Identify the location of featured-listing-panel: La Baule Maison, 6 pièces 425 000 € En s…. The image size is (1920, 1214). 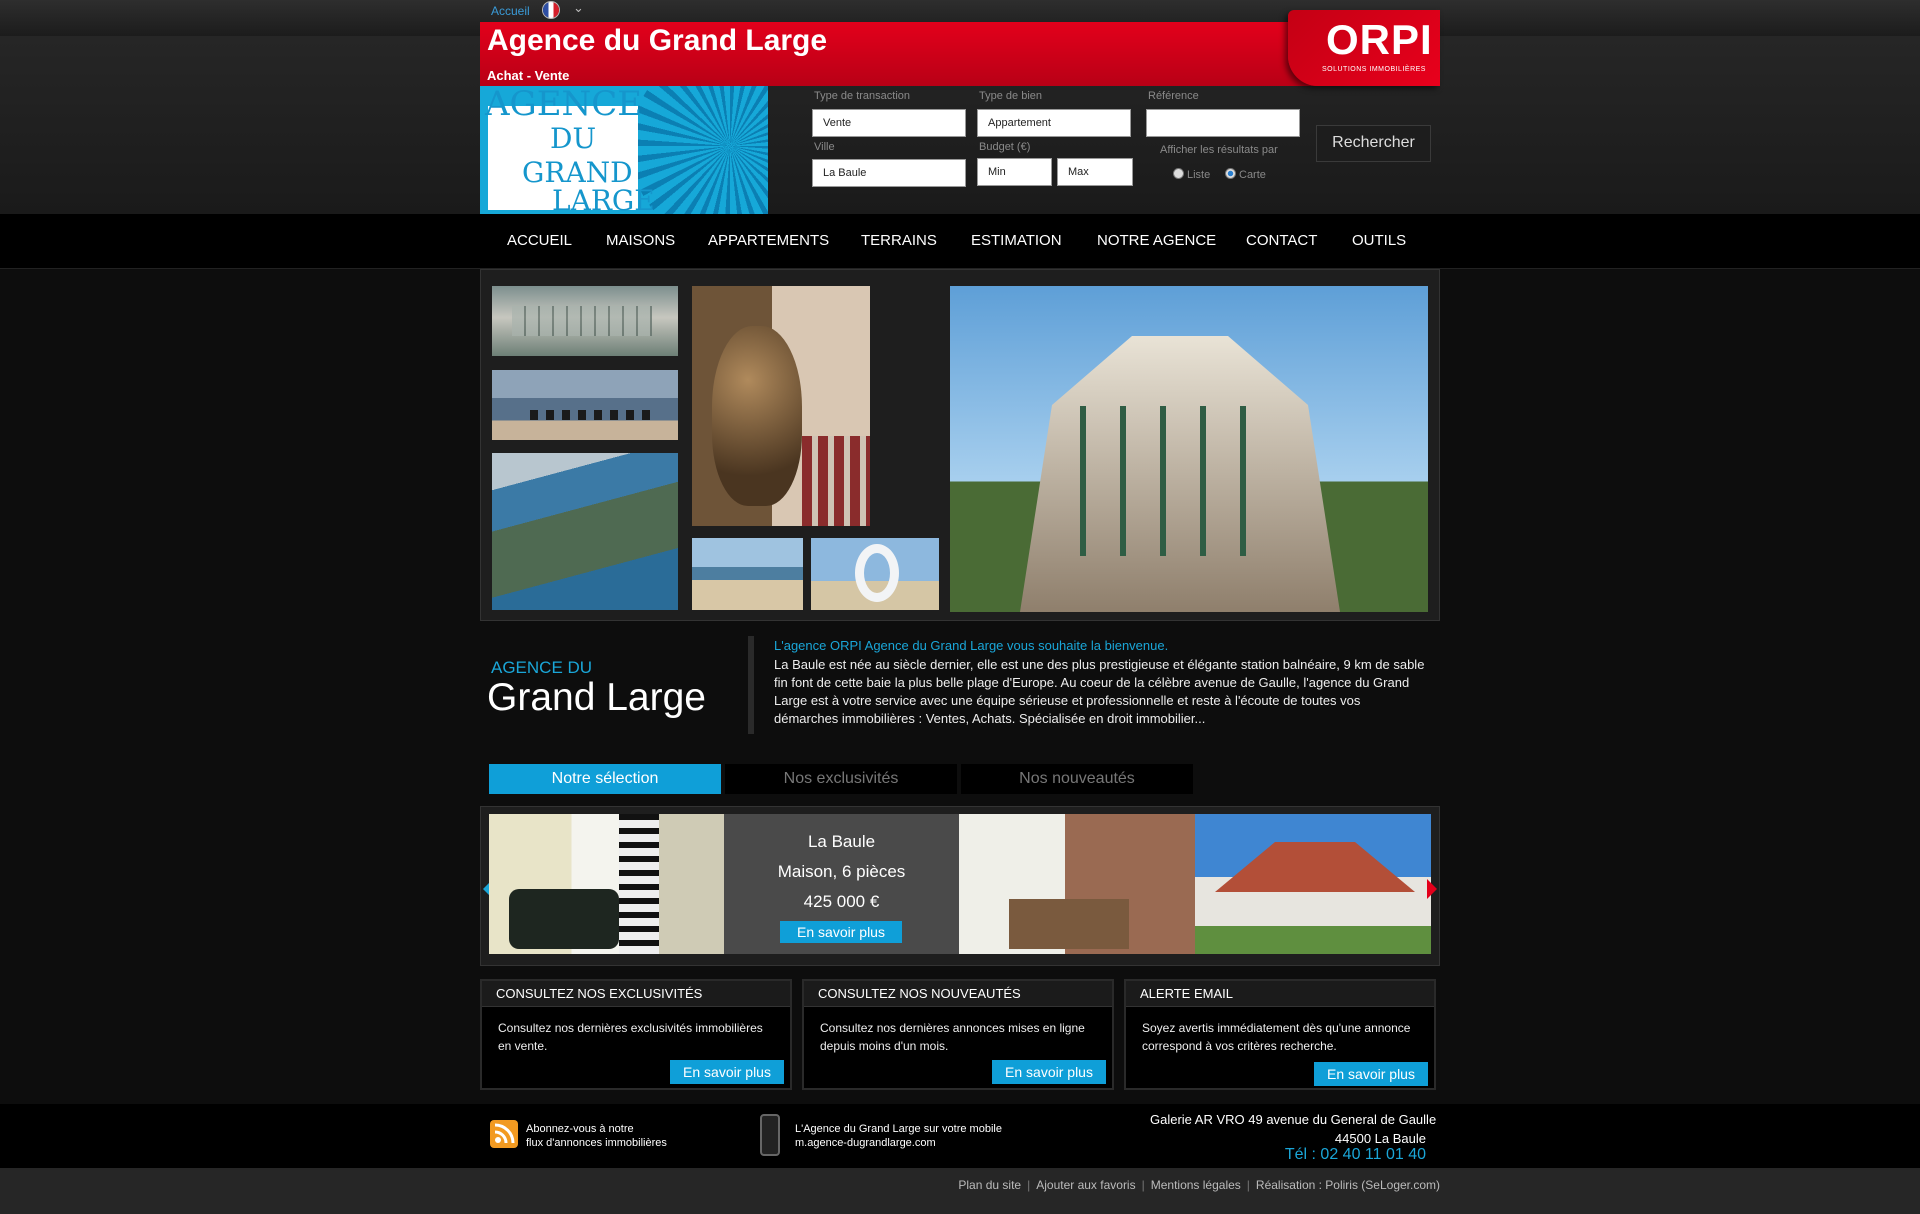
(841, 884).